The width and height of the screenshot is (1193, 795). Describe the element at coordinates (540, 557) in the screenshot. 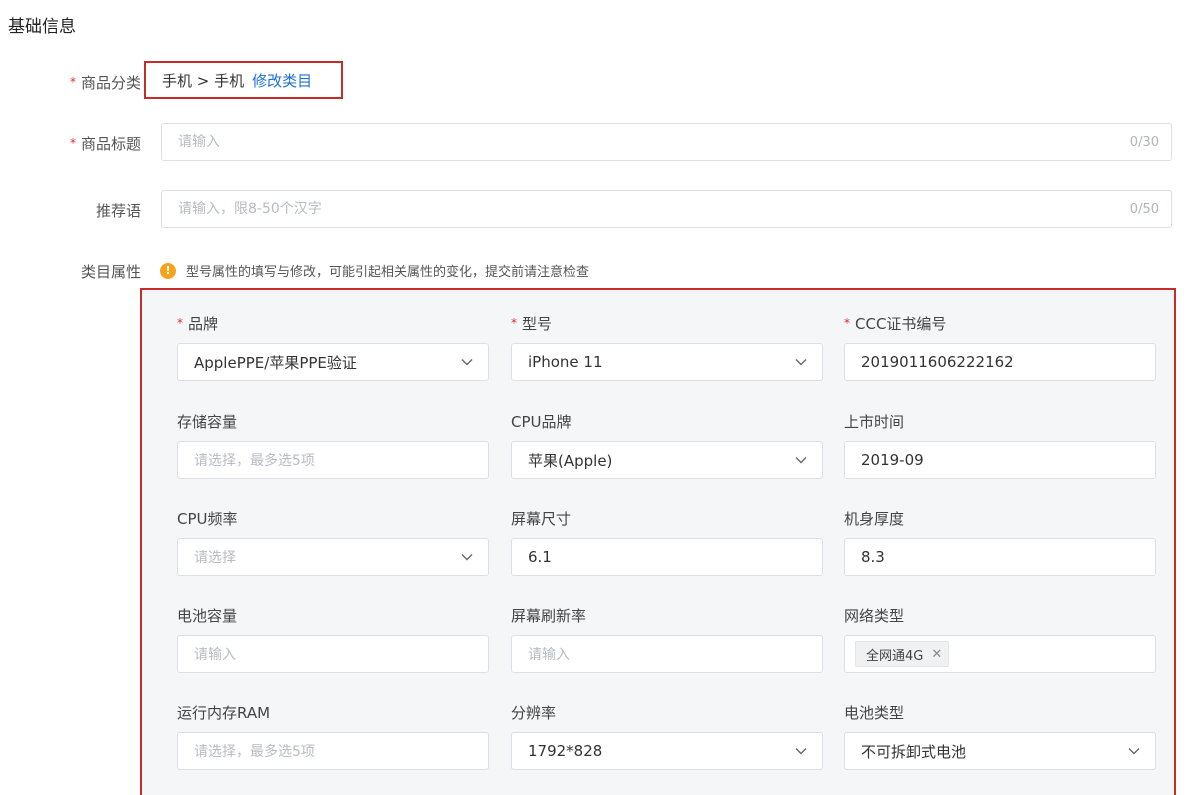

I see `attr-value: 6.1` at that location.